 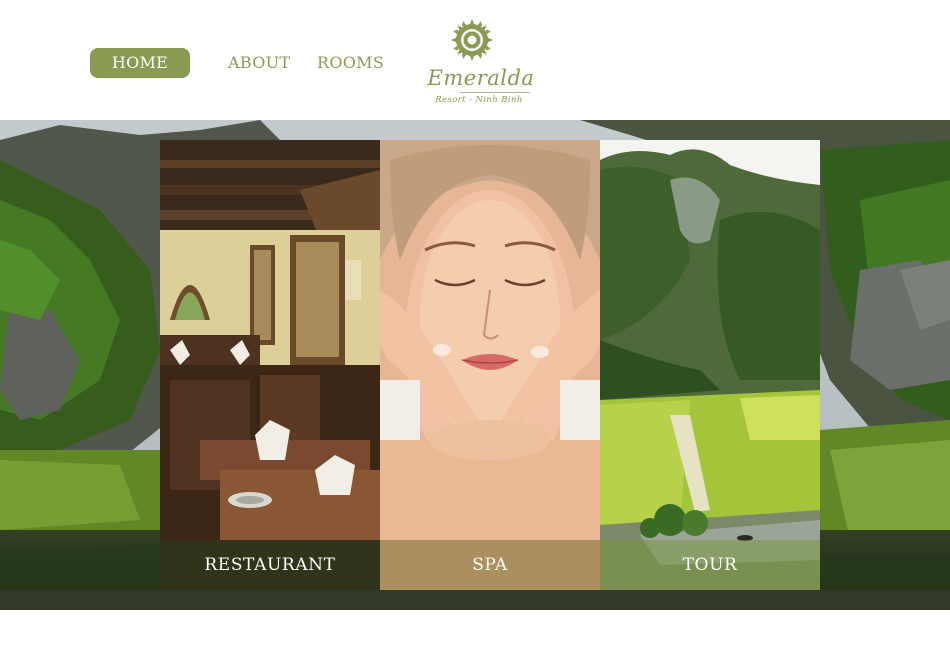 I want to click on site-logo: Emeralda Resort - Ninh Binh, so click(x=480, y=61).